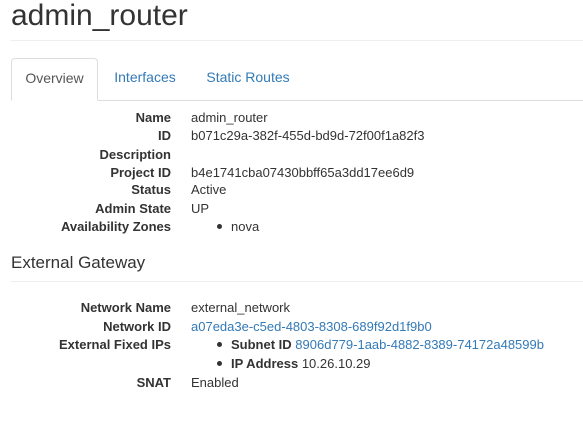 The image size is (583, 429). What do you see at coordinates (99, 16) in the screenshot?
I see `page-title: admin_router` at bounding box center [99, 16].